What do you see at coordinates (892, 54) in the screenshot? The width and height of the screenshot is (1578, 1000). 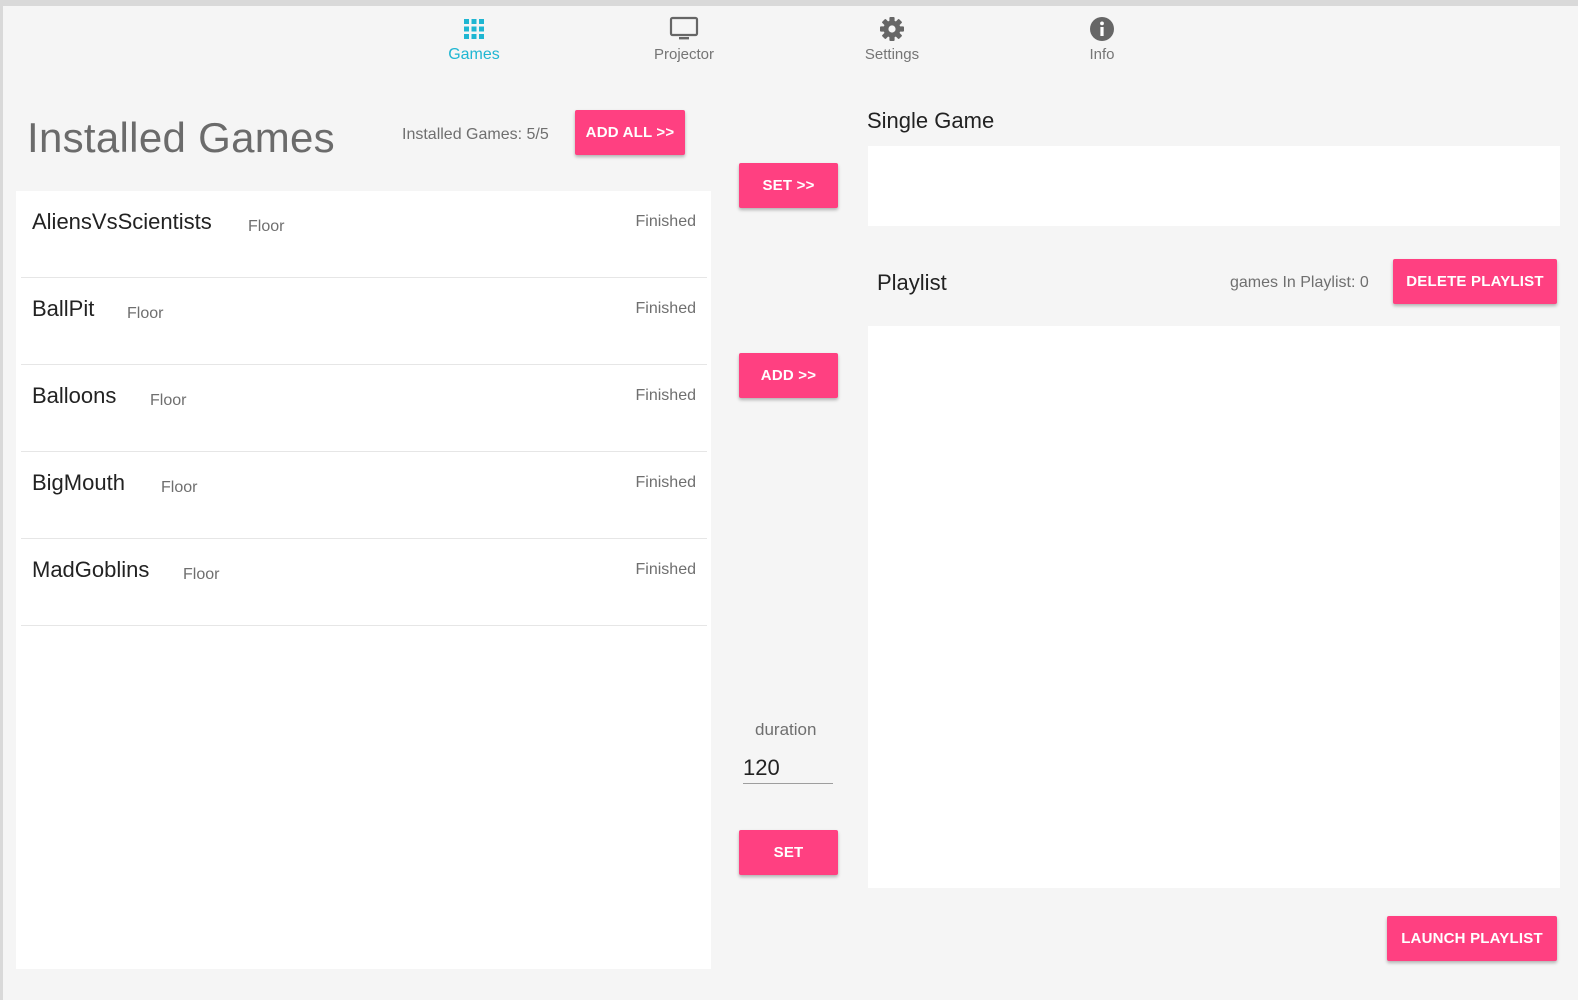 I see `tab-settings-label: Settings` at bounding box center [892, 54].